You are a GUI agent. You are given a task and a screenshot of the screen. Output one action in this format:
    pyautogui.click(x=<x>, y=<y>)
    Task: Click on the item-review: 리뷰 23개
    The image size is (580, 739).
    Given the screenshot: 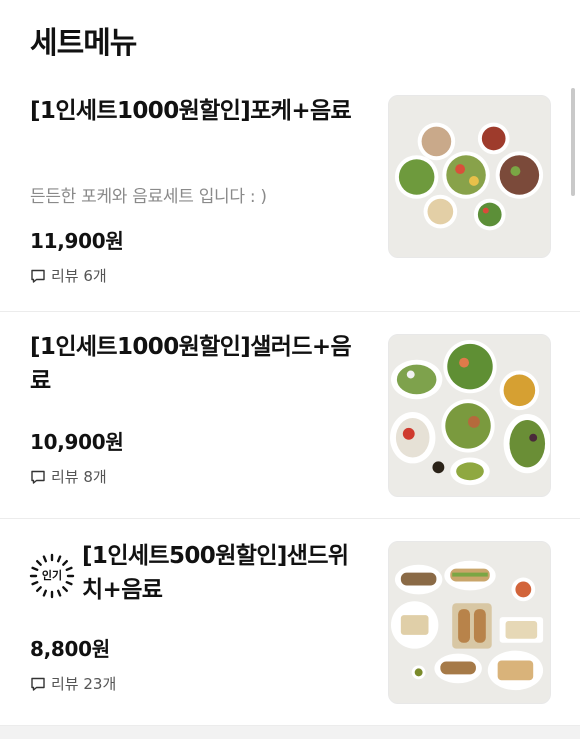 What is the action you would take?
    pyautogui.click(x=73, y=683)
    